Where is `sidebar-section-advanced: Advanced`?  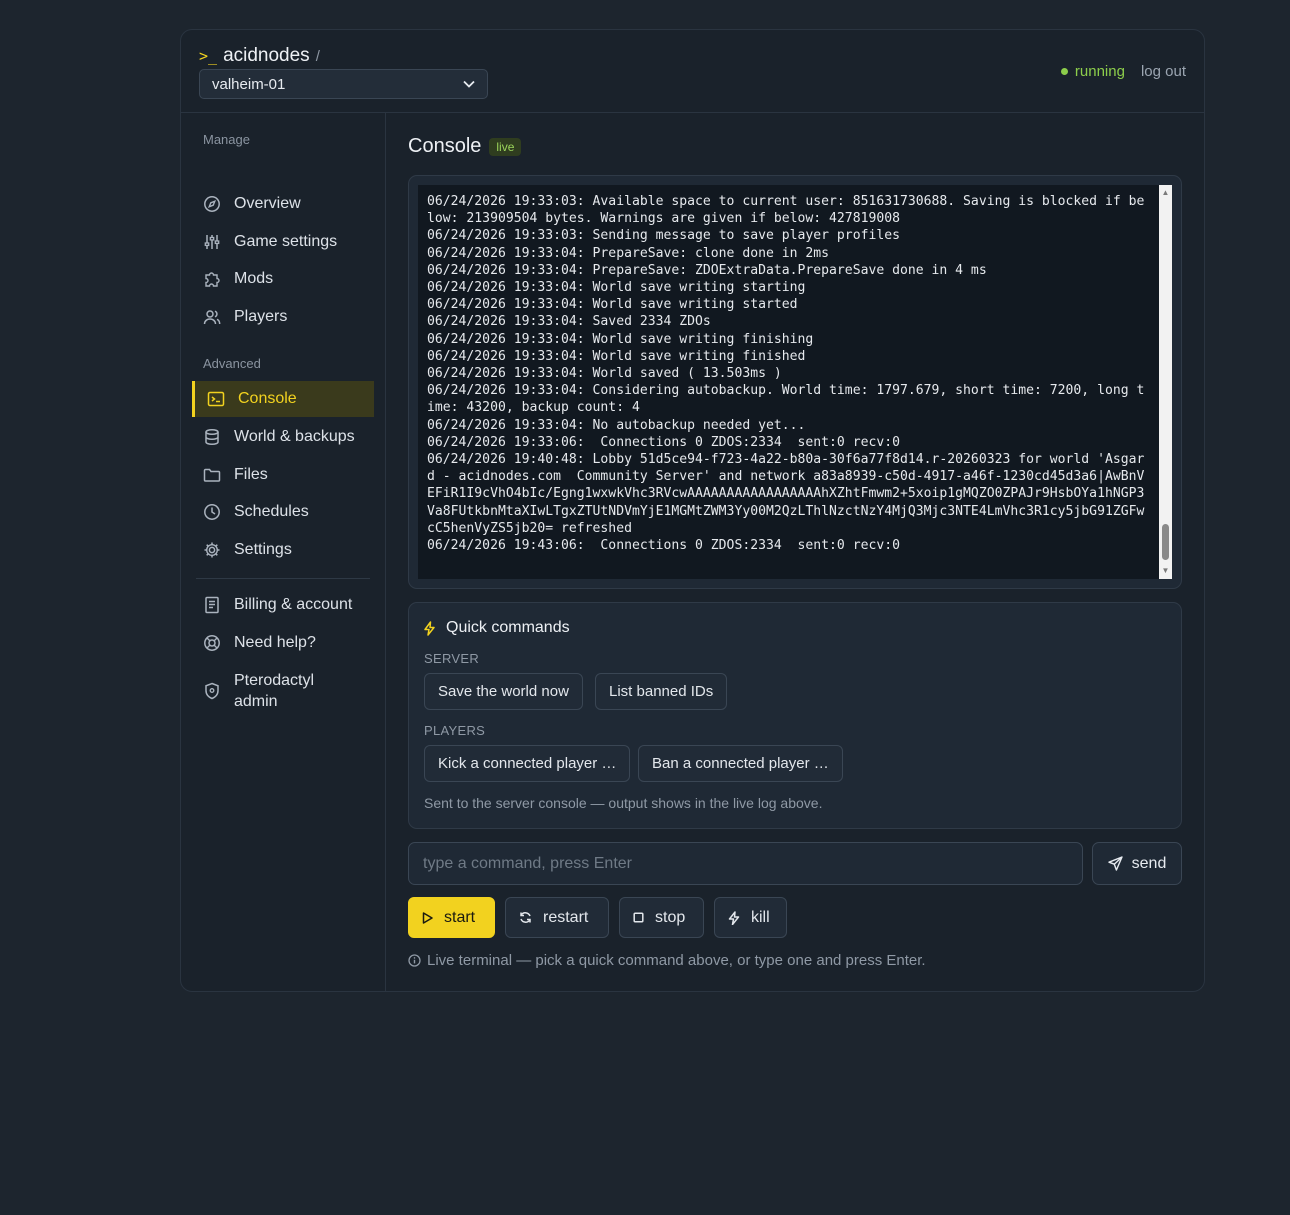
sidebar-section-advanced: Advanced is located at coordinates (232, 363).